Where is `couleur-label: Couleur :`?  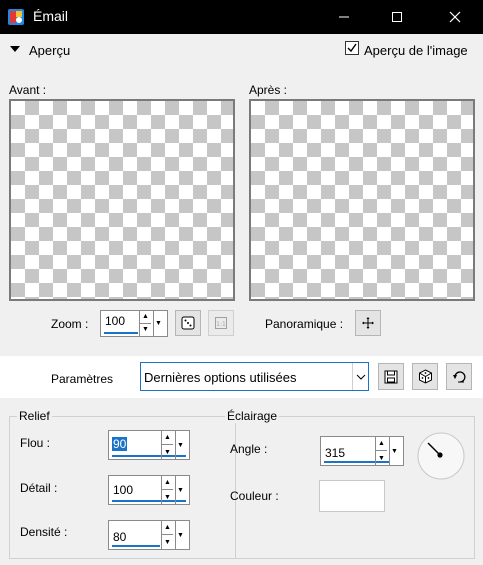
couleur-label: Couleur : is located at coordinates (254, 496).